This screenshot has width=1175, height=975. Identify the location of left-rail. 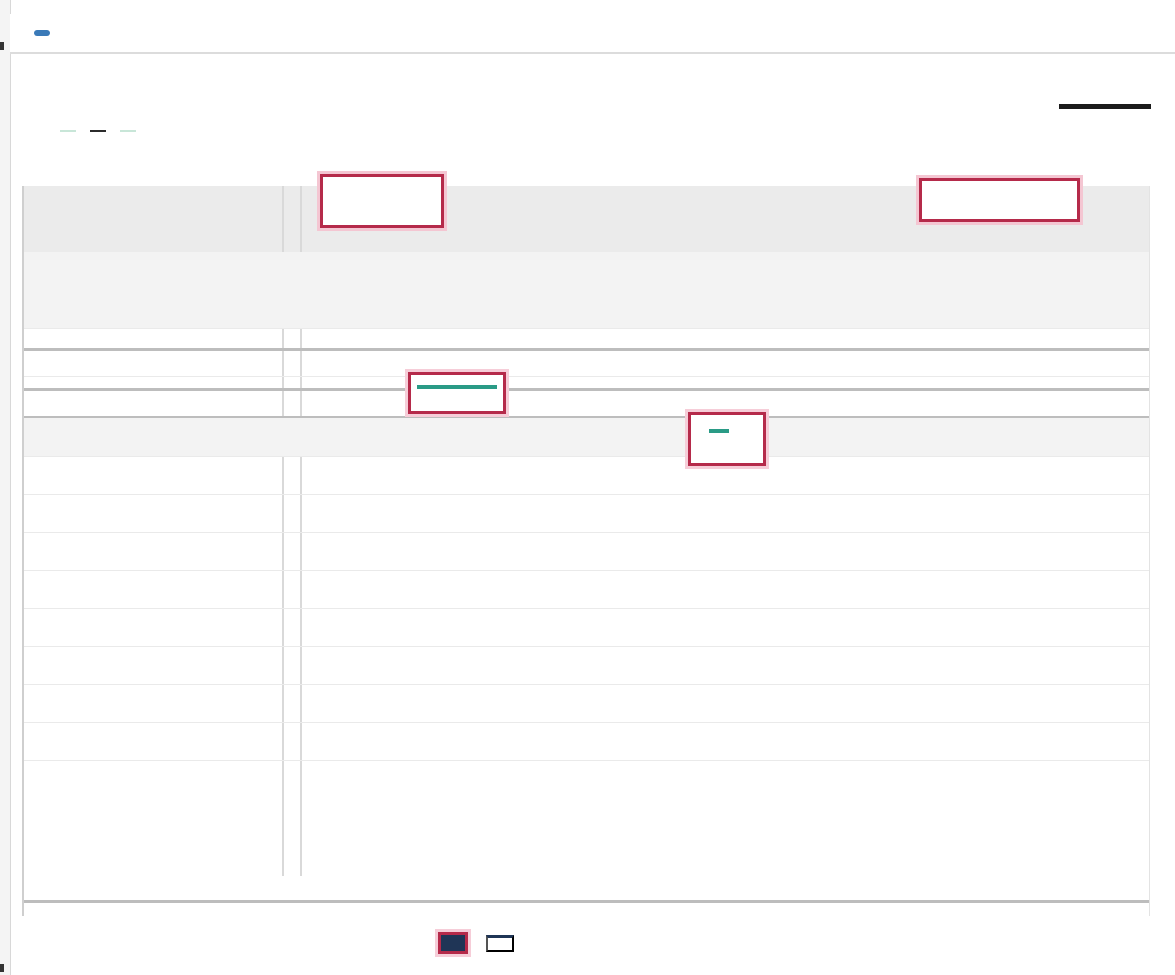
(5, 487).